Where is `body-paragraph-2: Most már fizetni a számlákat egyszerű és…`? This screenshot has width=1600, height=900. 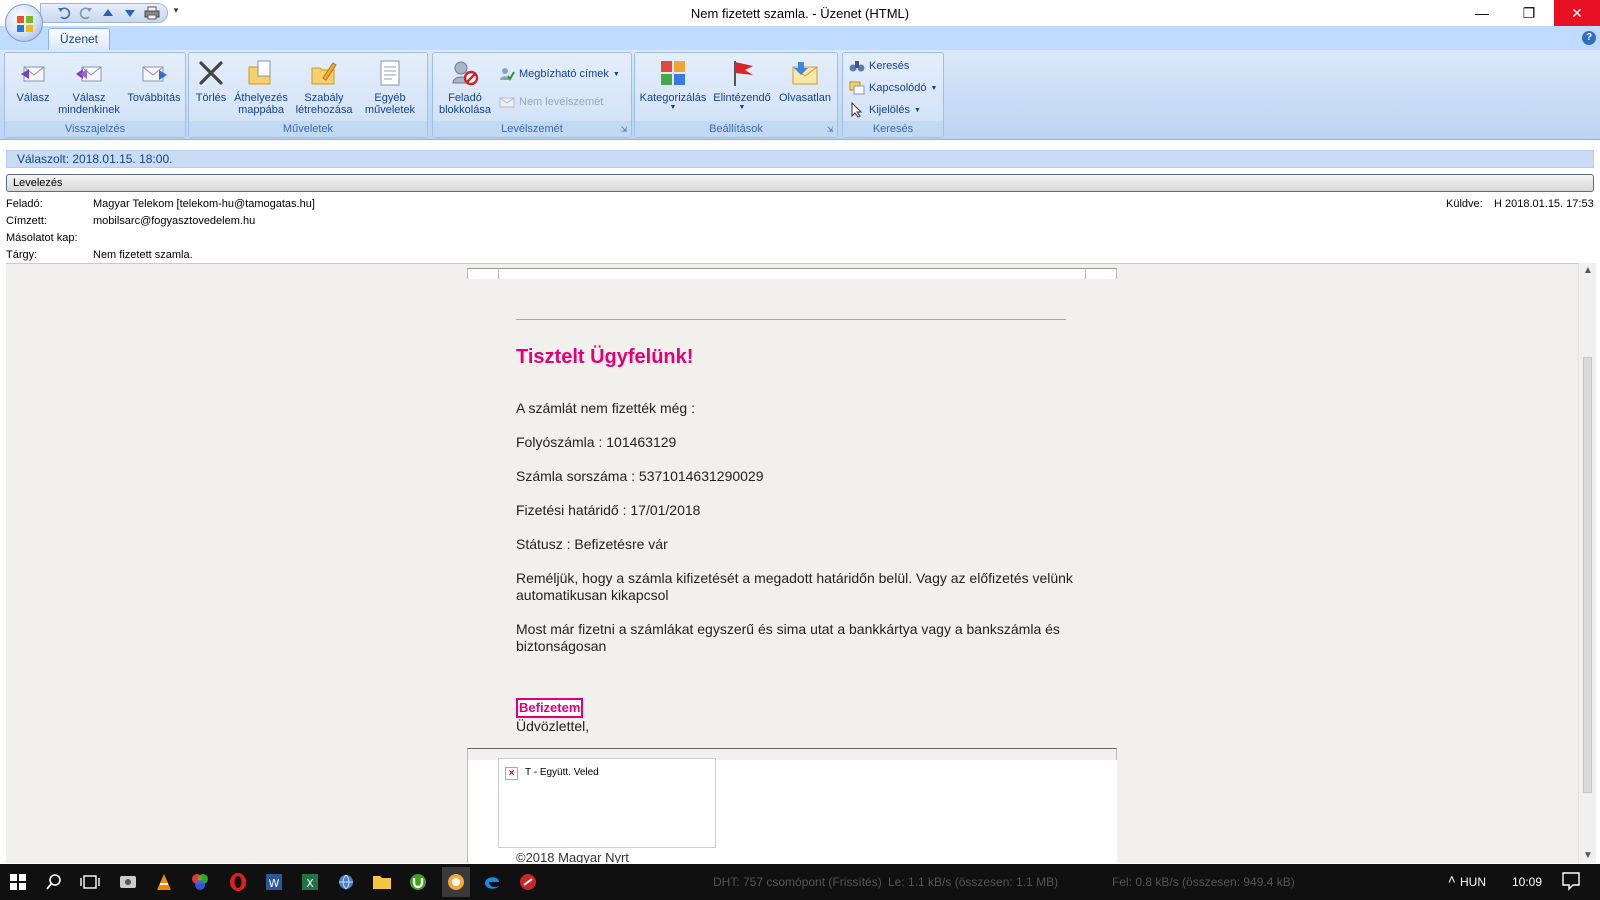 body-paragraph-2: Most már fizetni a számlákat egyszerű és… is located at coordinates (788, 637).